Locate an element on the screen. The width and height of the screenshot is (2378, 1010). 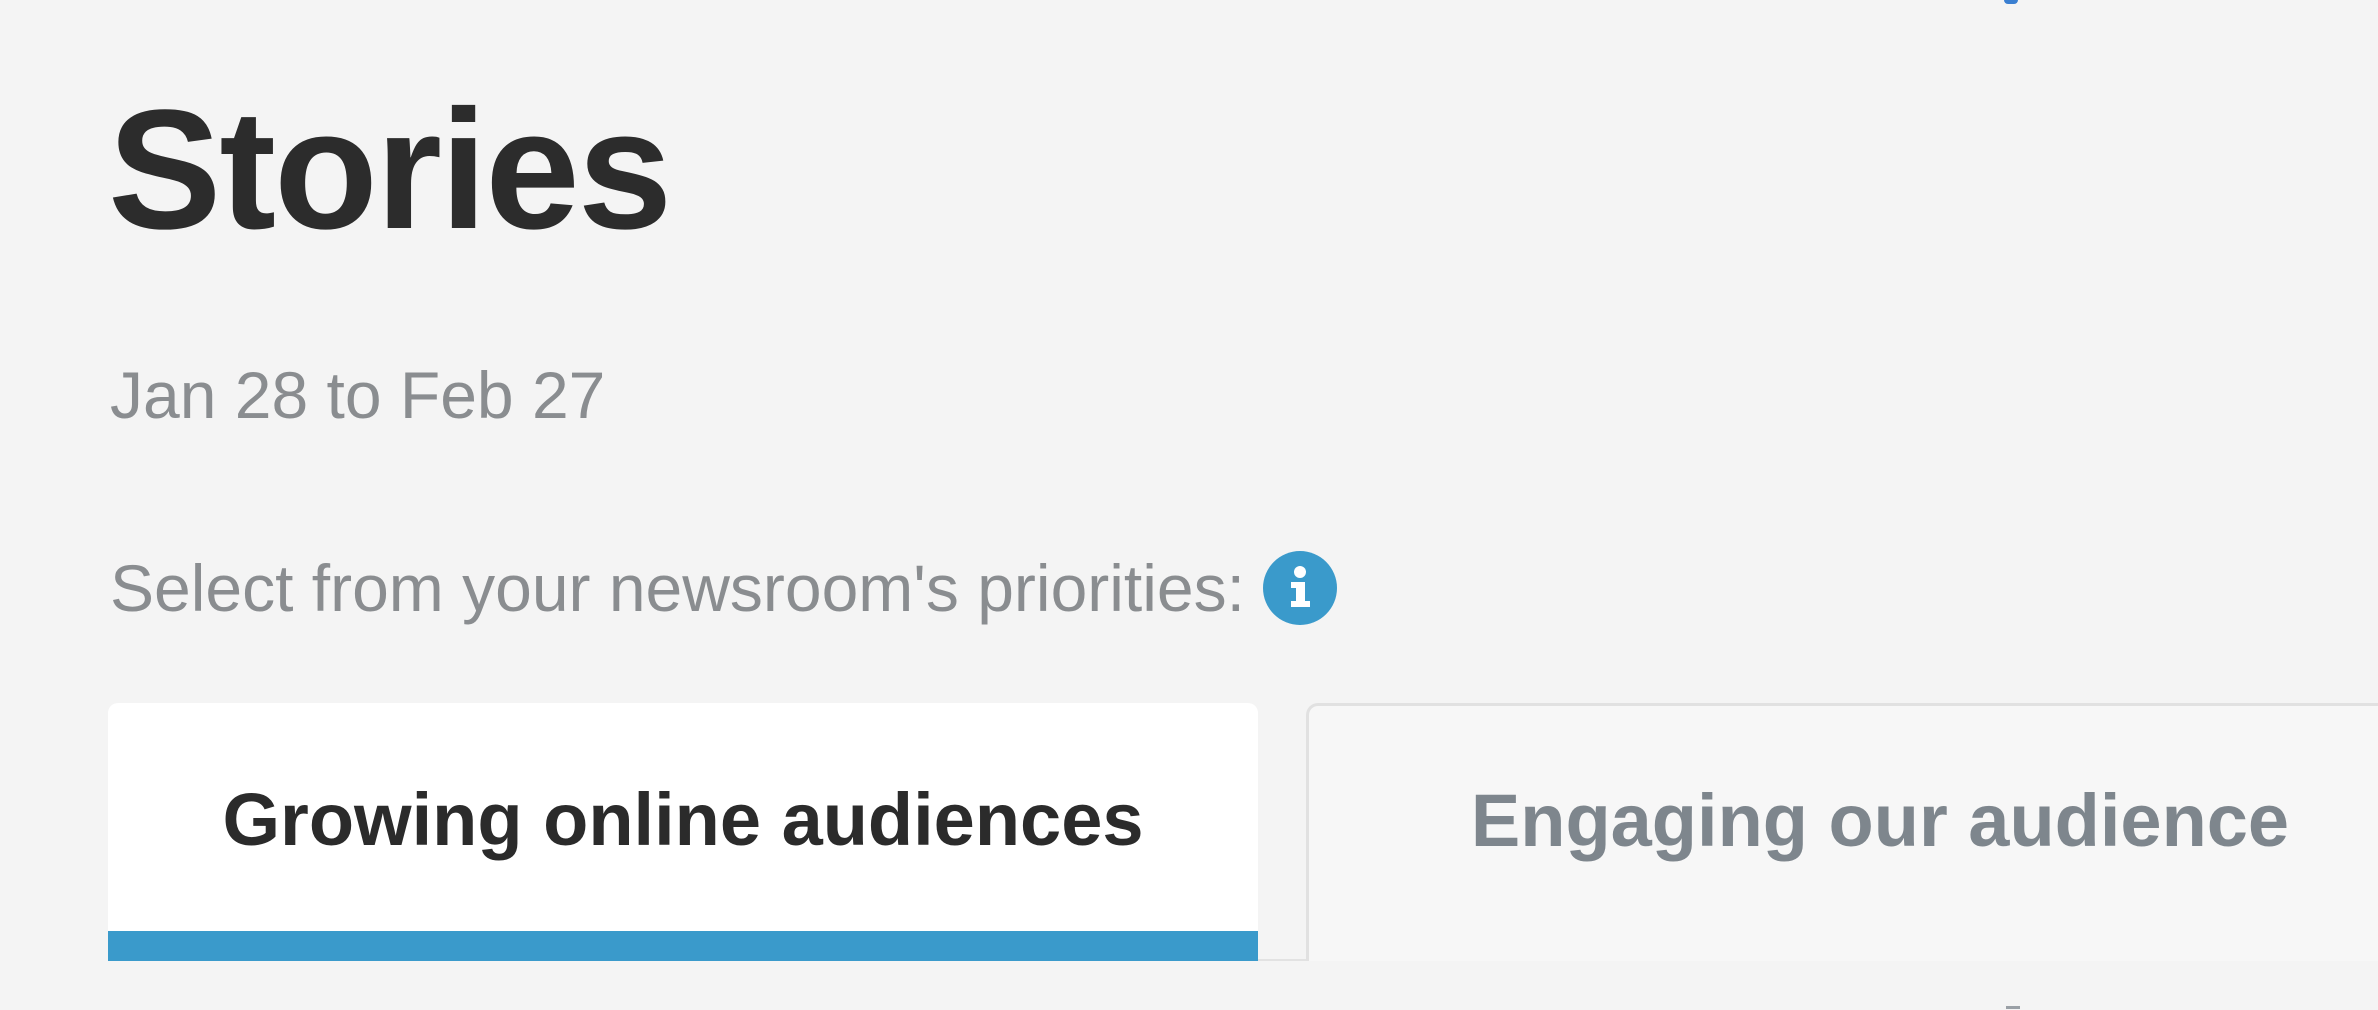
info-glyph is located at coordinates (1300, 586).